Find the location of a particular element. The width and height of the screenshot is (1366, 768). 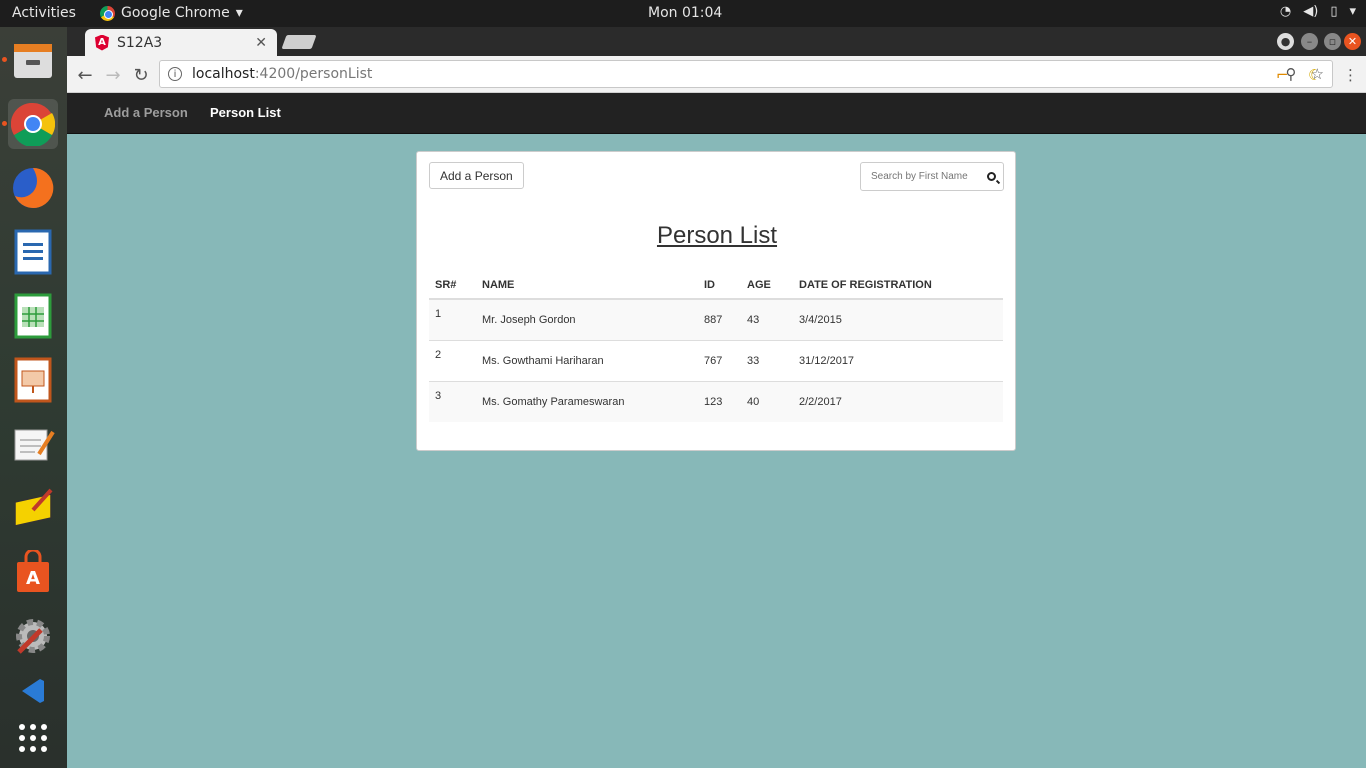

dock-impress is located at coordinates (33, 380).